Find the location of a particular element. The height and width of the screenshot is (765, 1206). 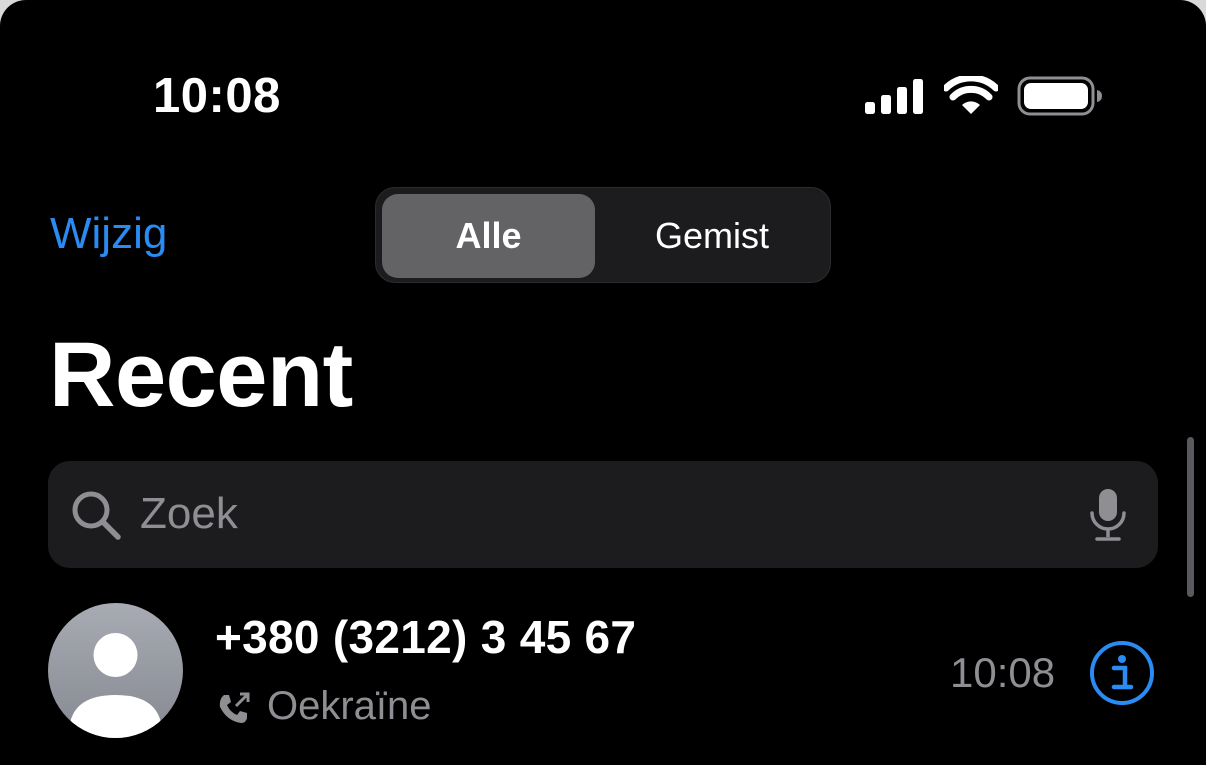

microphone-icon is located at coordinates (1108, 515).